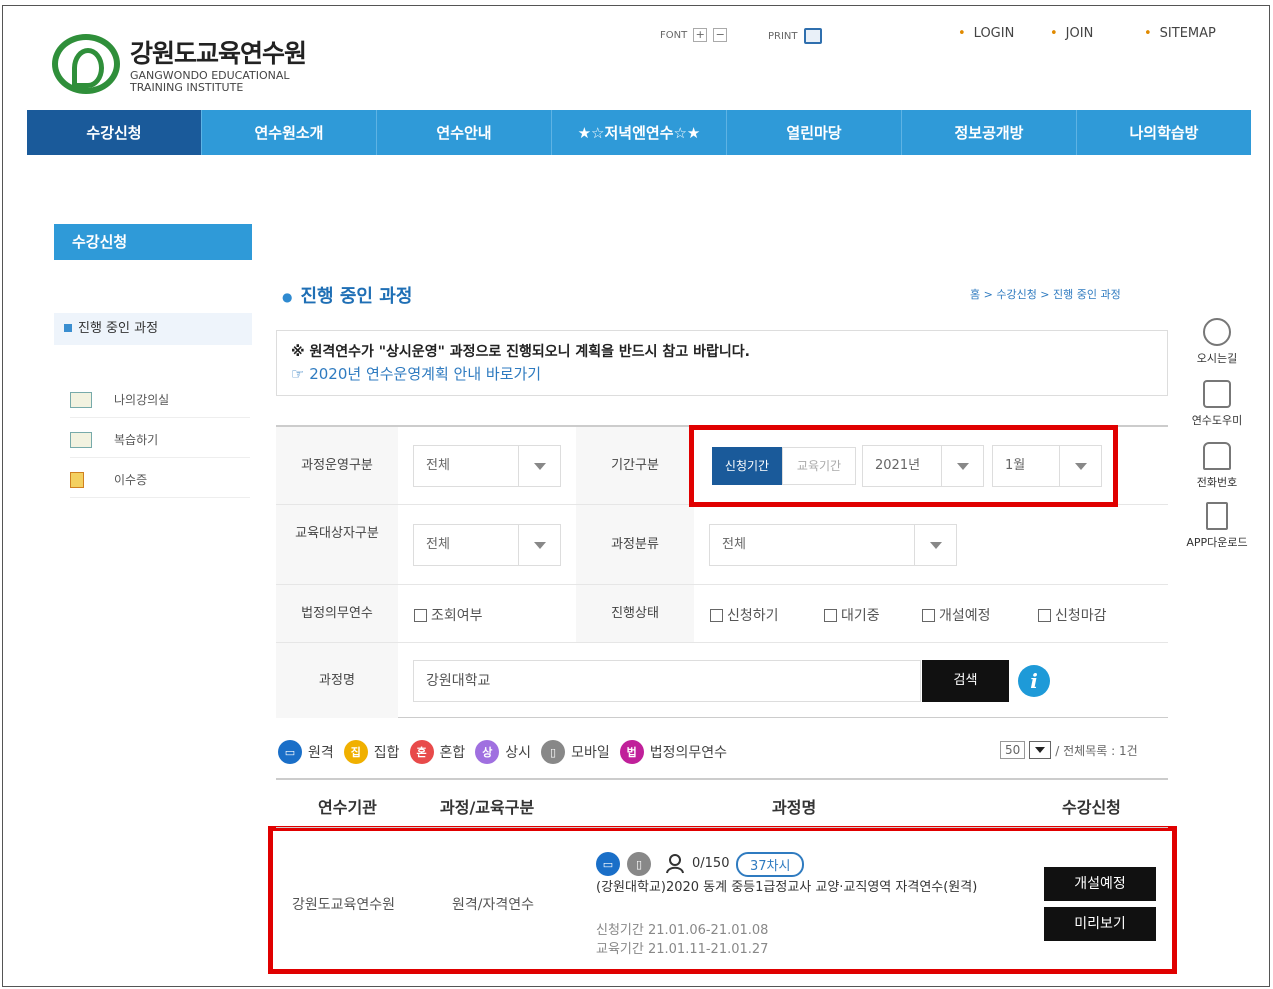 This screenshot has width=1273, height=989. What do you see at coordinates (1034, 681) in the screenshot?
I see `info-icon: i` at bounding box center [1034, 681].